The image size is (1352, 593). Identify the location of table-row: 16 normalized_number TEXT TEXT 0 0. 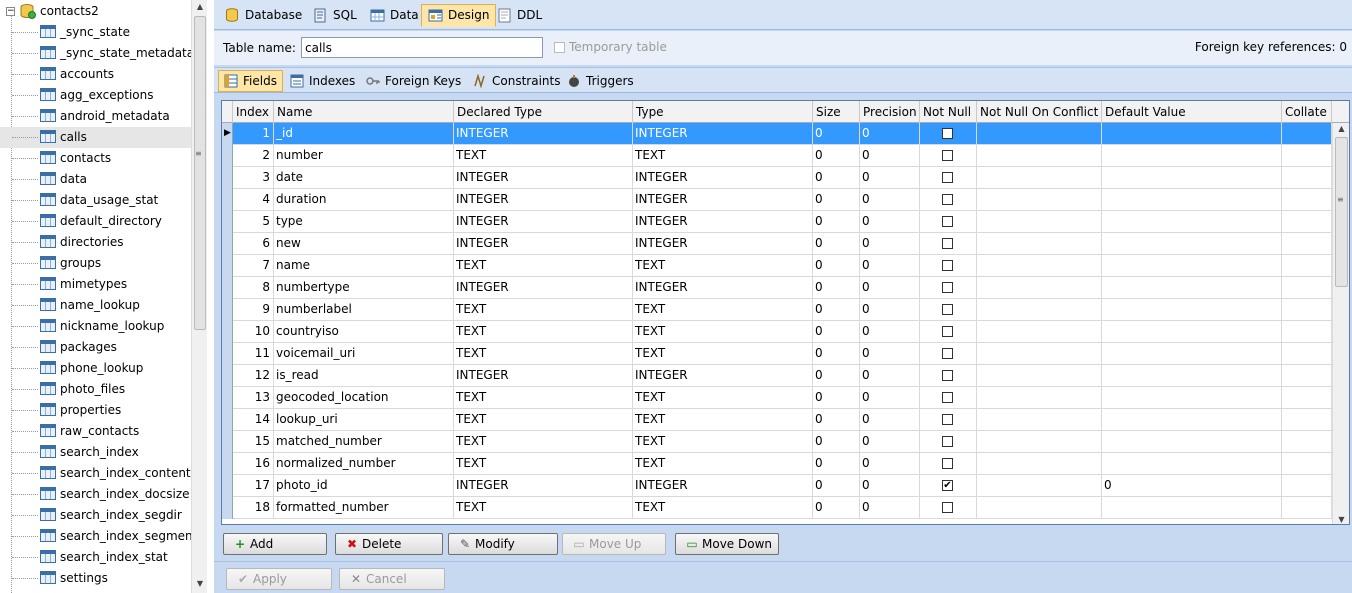
(777, 464).